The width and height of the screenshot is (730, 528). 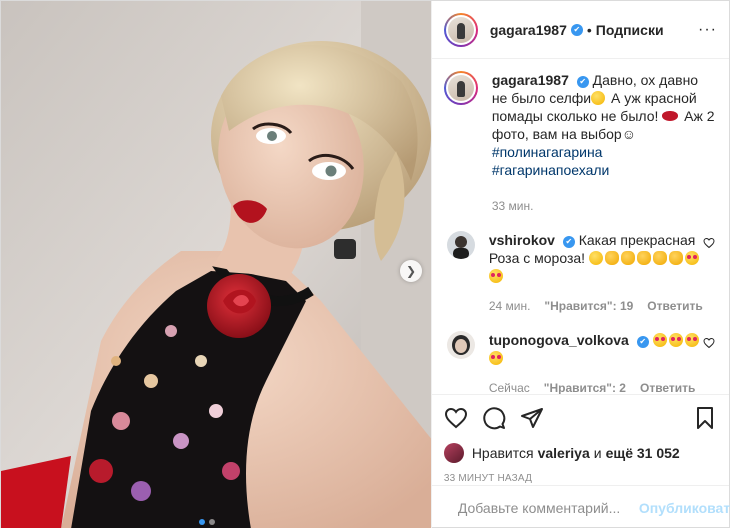 I want to click on ok-hand-emoji-icon, so click(x=627, y=258).